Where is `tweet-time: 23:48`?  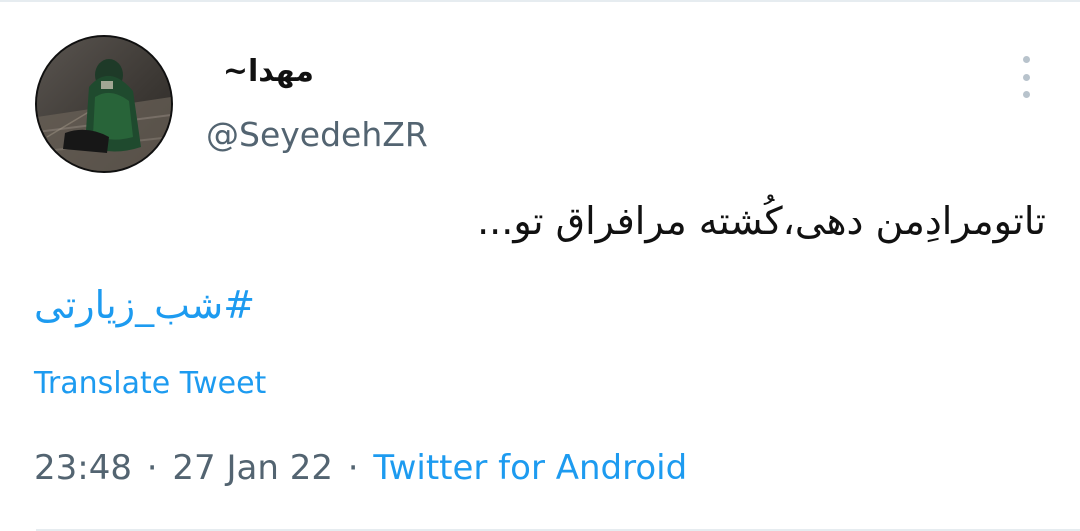
tweet-time: 23:48 is located at coordinates (83, 468).